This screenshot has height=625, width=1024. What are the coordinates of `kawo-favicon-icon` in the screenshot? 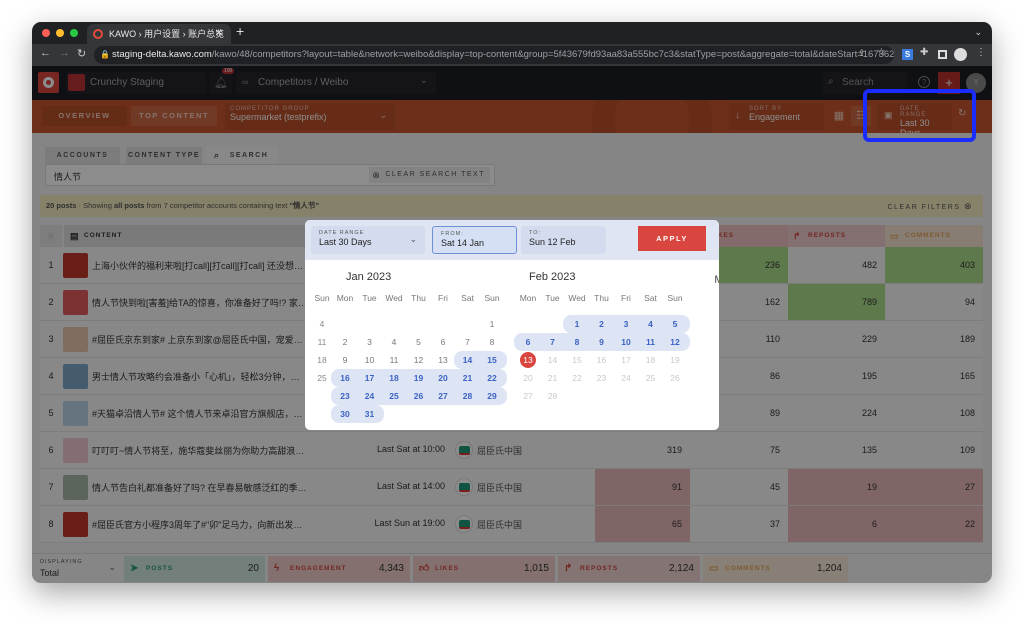 It's located at (98, 34).